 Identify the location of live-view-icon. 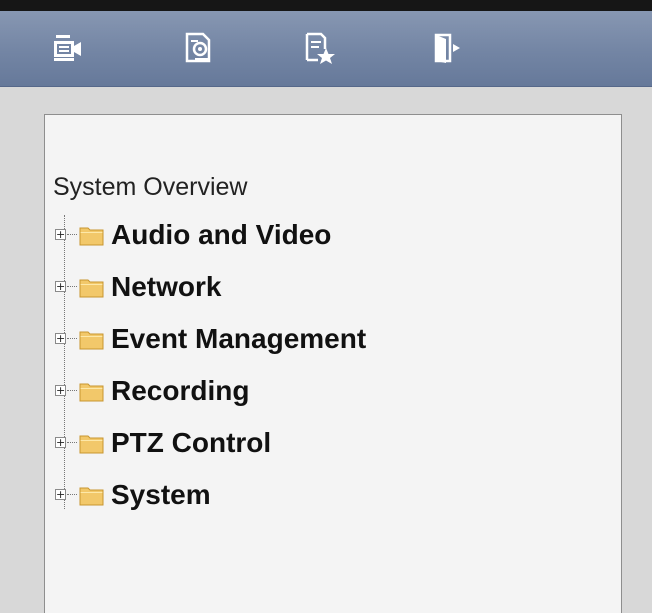
(67, 48).